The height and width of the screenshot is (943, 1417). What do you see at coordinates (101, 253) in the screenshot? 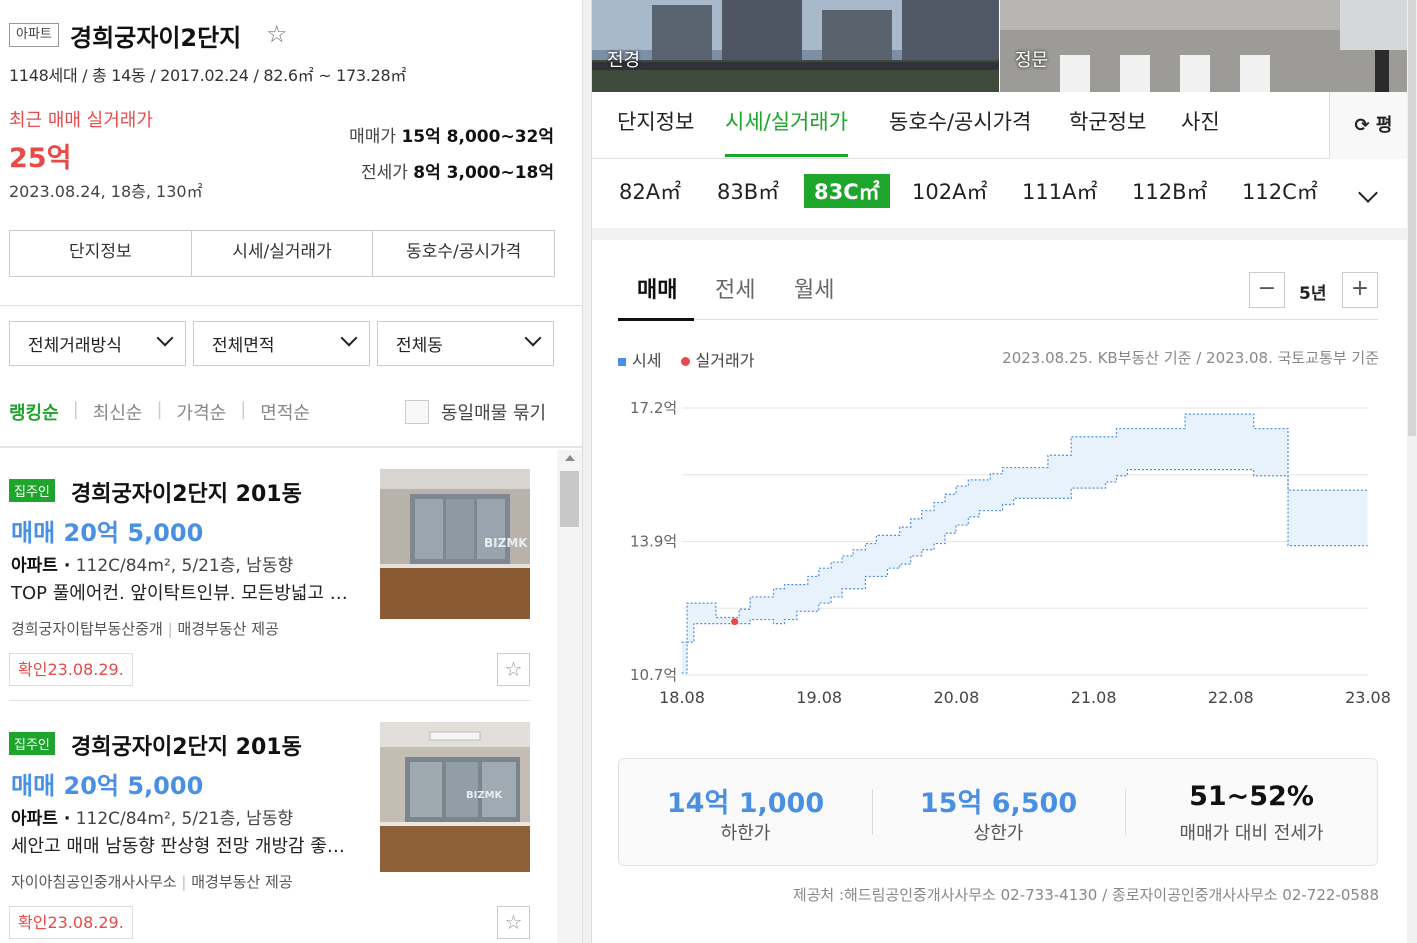
I see `complex-info-button: 단지정보` at bounding box center [101, 253].